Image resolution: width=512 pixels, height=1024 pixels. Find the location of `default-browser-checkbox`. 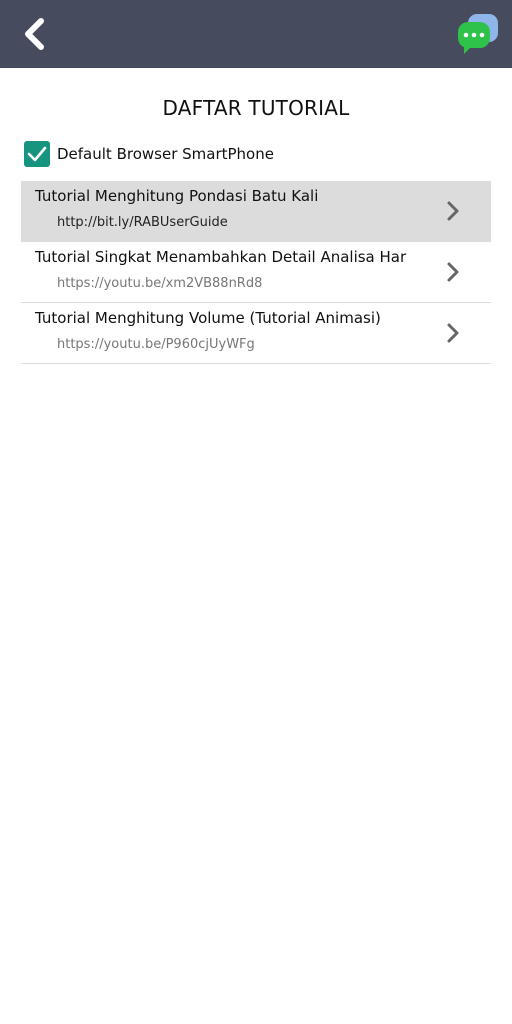

default-browser-checkbox is located at coordinates (37, 154).